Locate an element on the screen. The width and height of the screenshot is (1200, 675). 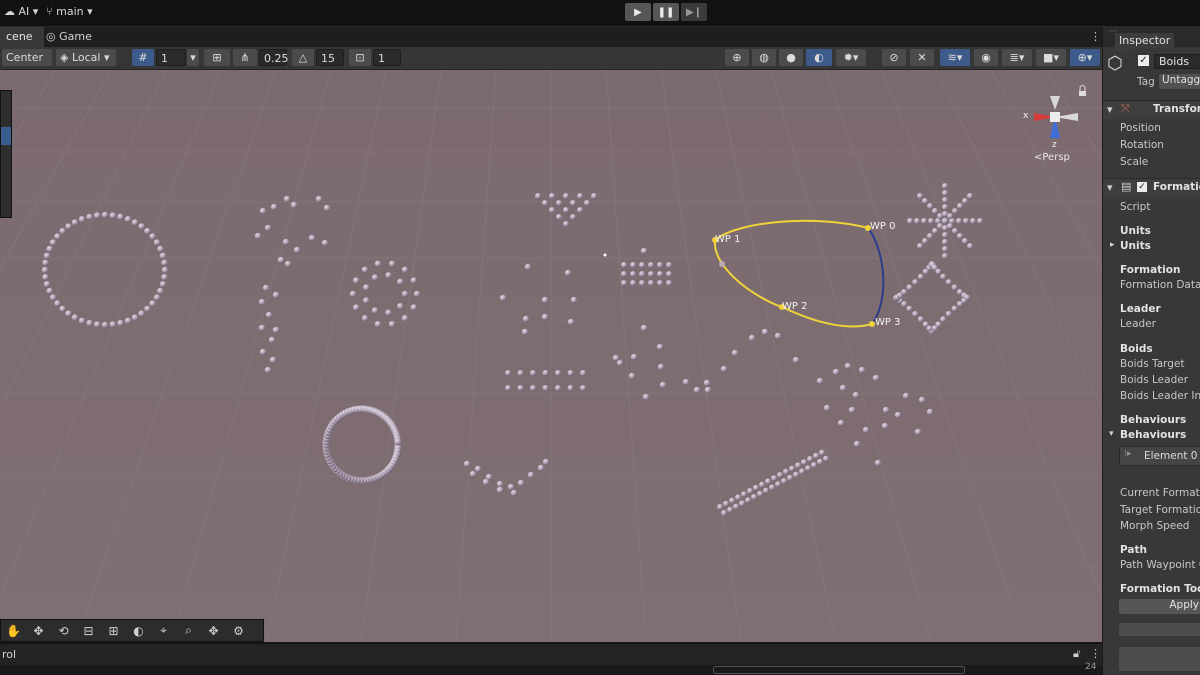
render-layers-dropdown: ≣▾ is located at coordinates (1017, 57).